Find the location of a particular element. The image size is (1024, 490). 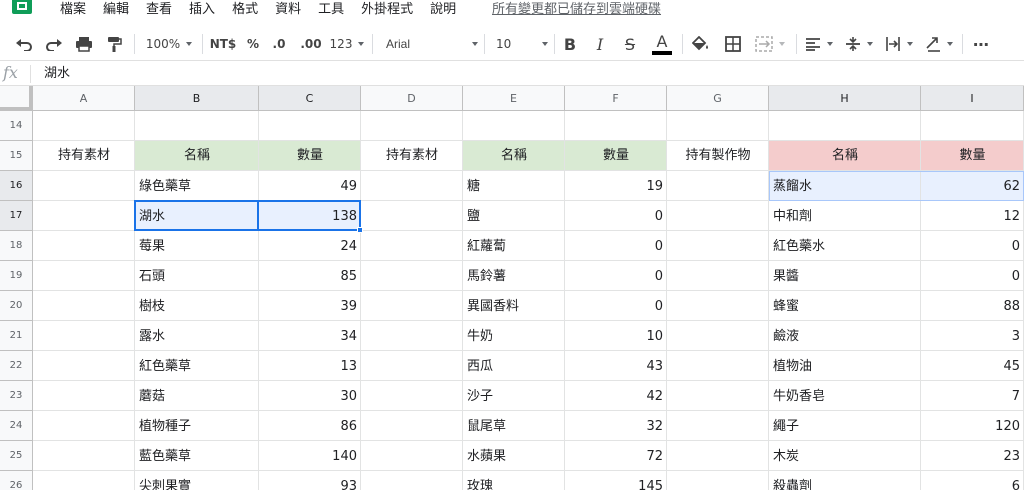

column-header-g: G is located at coordinates (718, 98).